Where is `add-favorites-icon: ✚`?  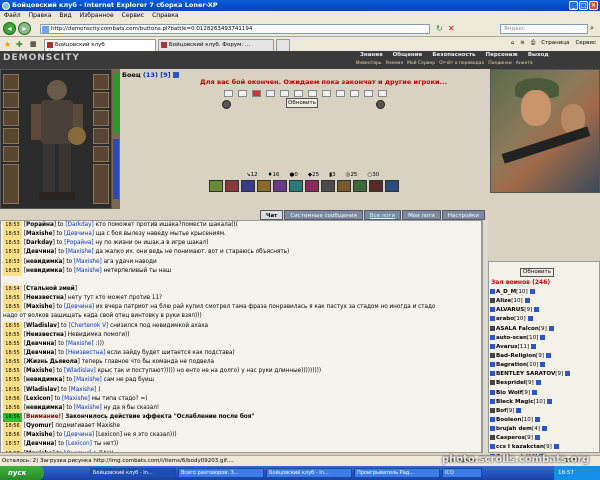
add-favorites-icon: ✚ is located at coordinates (19, 44).